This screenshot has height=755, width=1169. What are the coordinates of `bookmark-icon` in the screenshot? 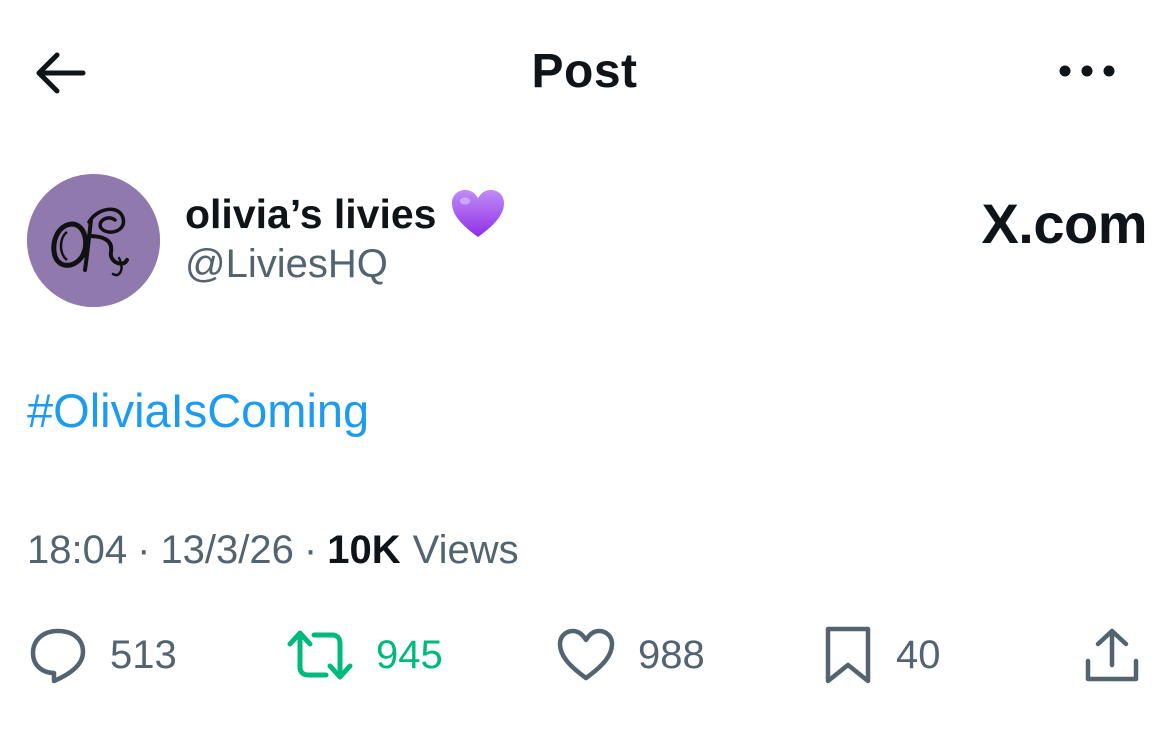 It's located at (848, 655).